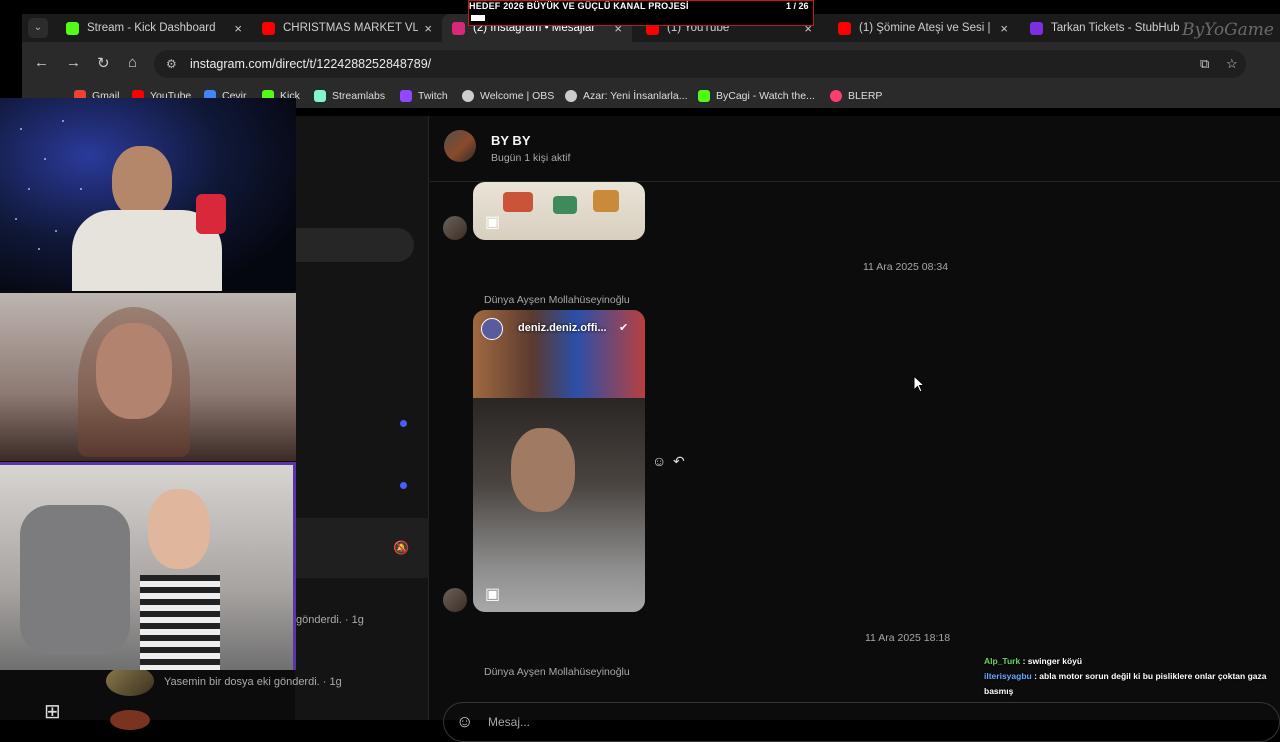 The image size is (1280, 742). What do you see at coordinates (349, 96) in the screenshot?
I see `bookmark-streamlabs: Streamlabs` at bounding box center [349, 96].